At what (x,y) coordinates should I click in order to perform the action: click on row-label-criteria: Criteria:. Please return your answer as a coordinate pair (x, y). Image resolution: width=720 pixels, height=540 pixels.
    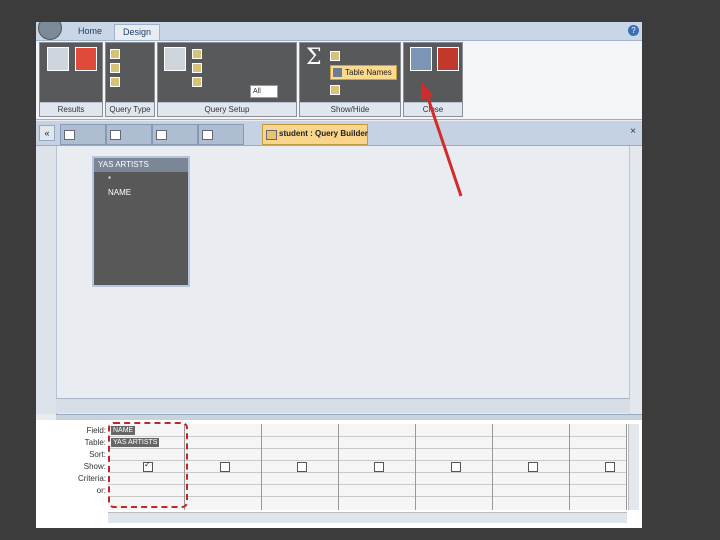
    Looking at the image, I should click on (91, 478).